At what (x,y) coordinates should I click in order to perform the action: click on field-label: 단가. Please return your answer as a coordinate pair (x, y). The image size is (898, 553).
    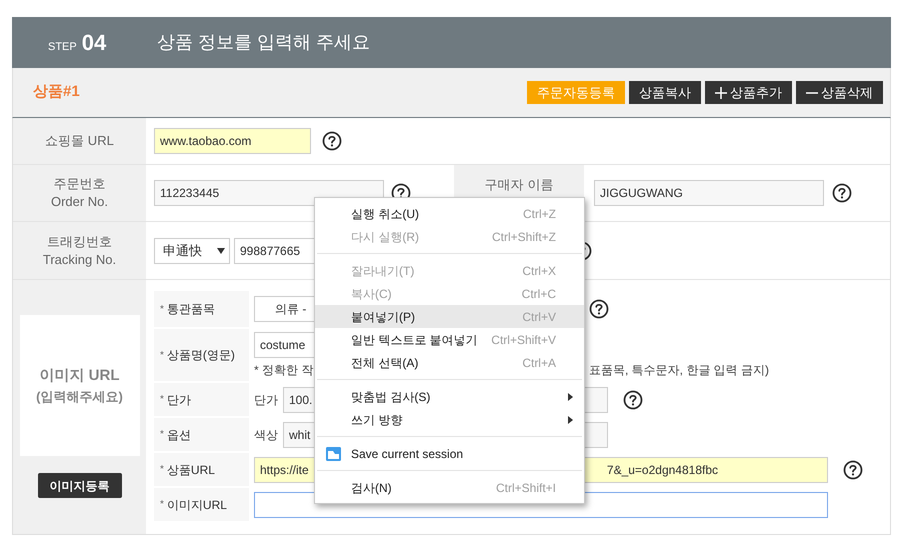
    Looking at the image, I should click on (178, 400).